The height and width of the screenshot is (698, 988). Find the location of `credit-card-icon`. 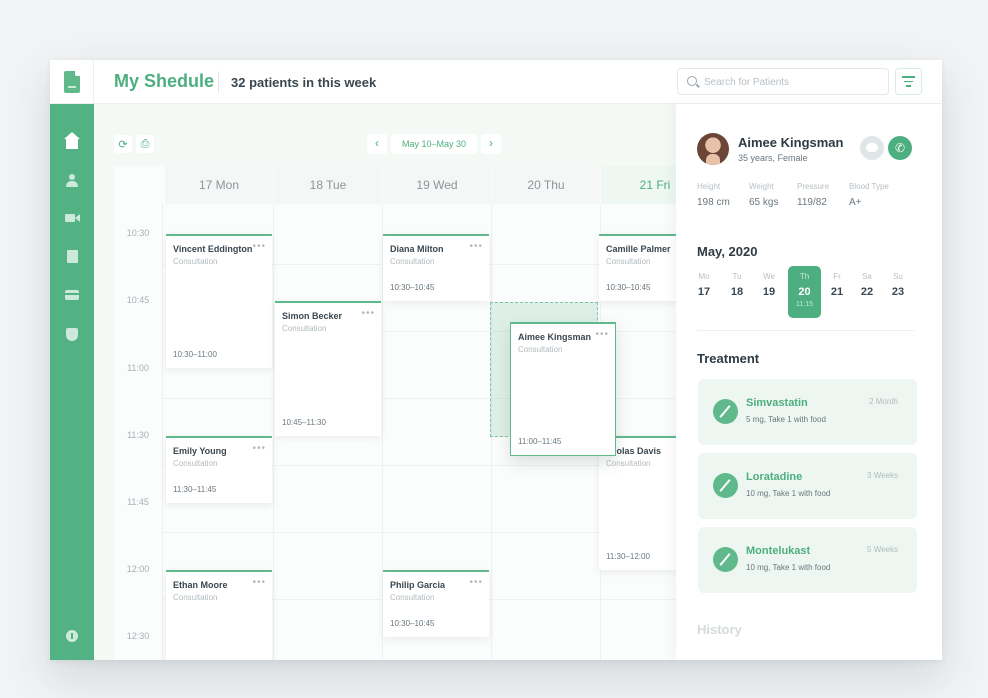

credit-card-icon is located at coordinates (72, 295).